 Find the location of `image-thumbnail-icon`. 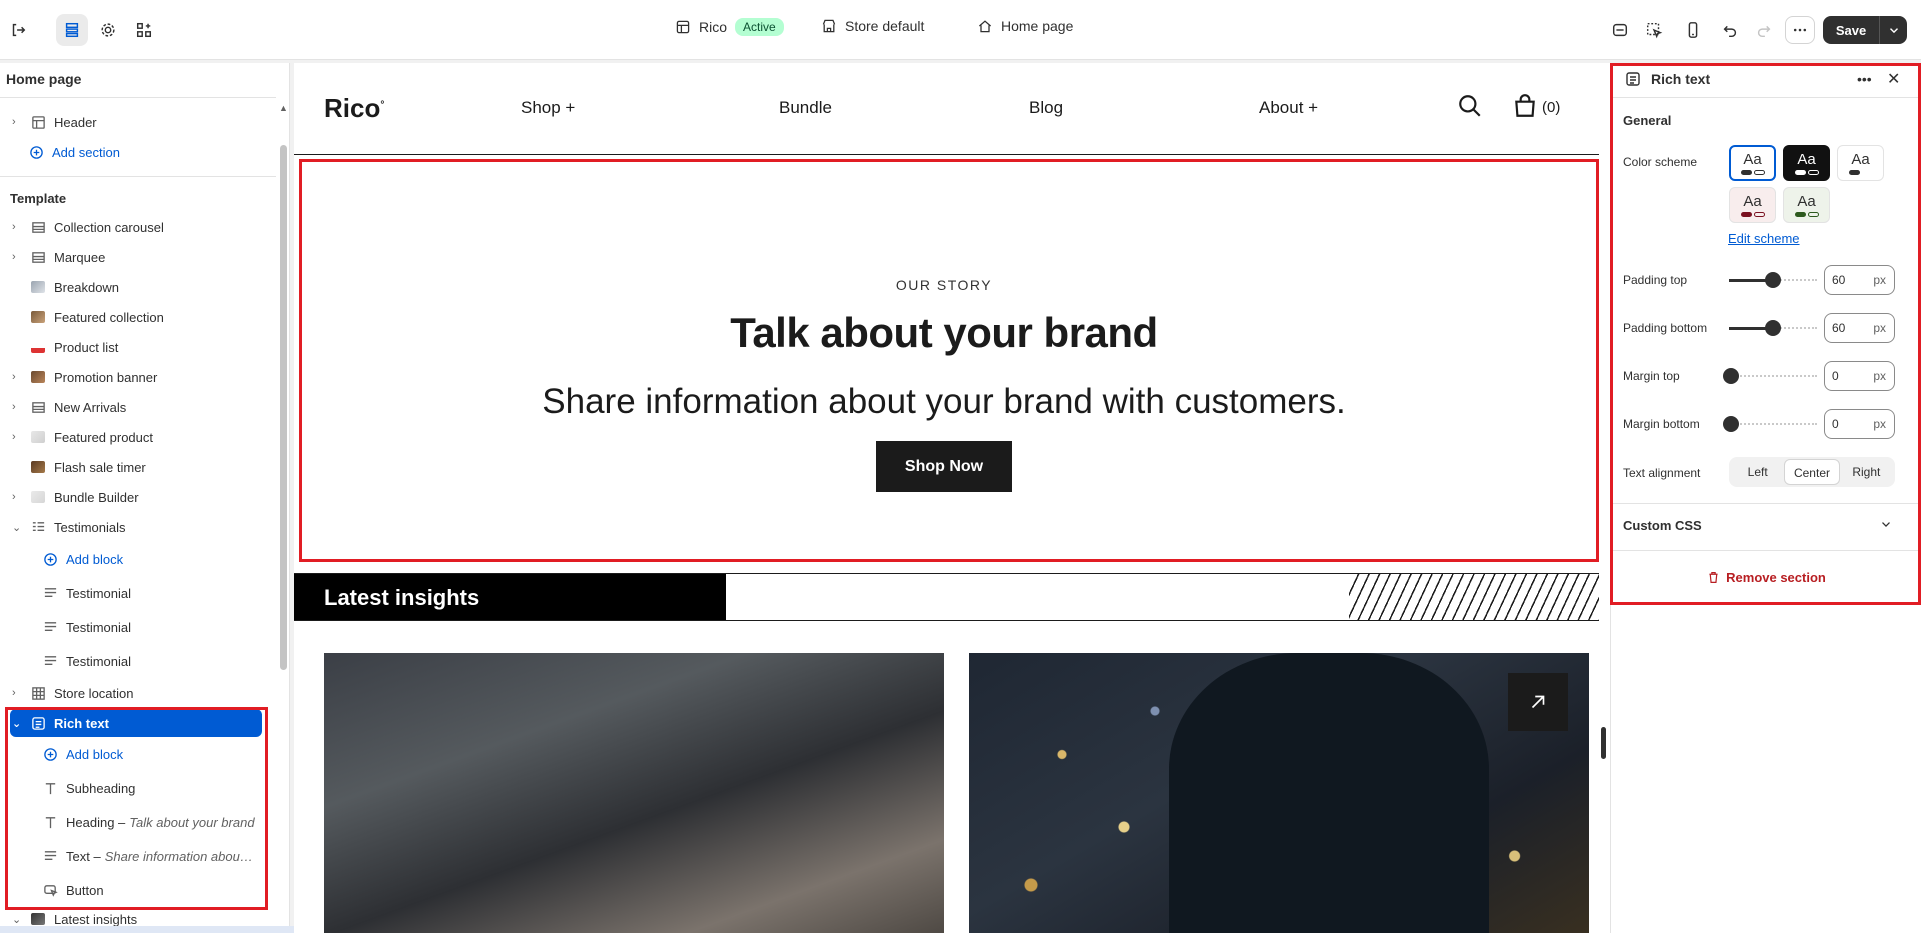

image-thumbnail-icon is located at coordinates (38, 497).